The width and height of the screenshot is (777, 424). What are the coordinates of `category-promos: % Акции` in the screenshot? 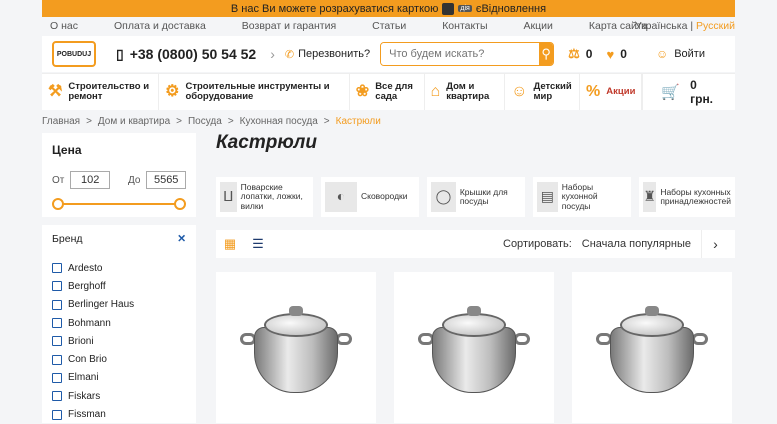 It's located at (611, 92).